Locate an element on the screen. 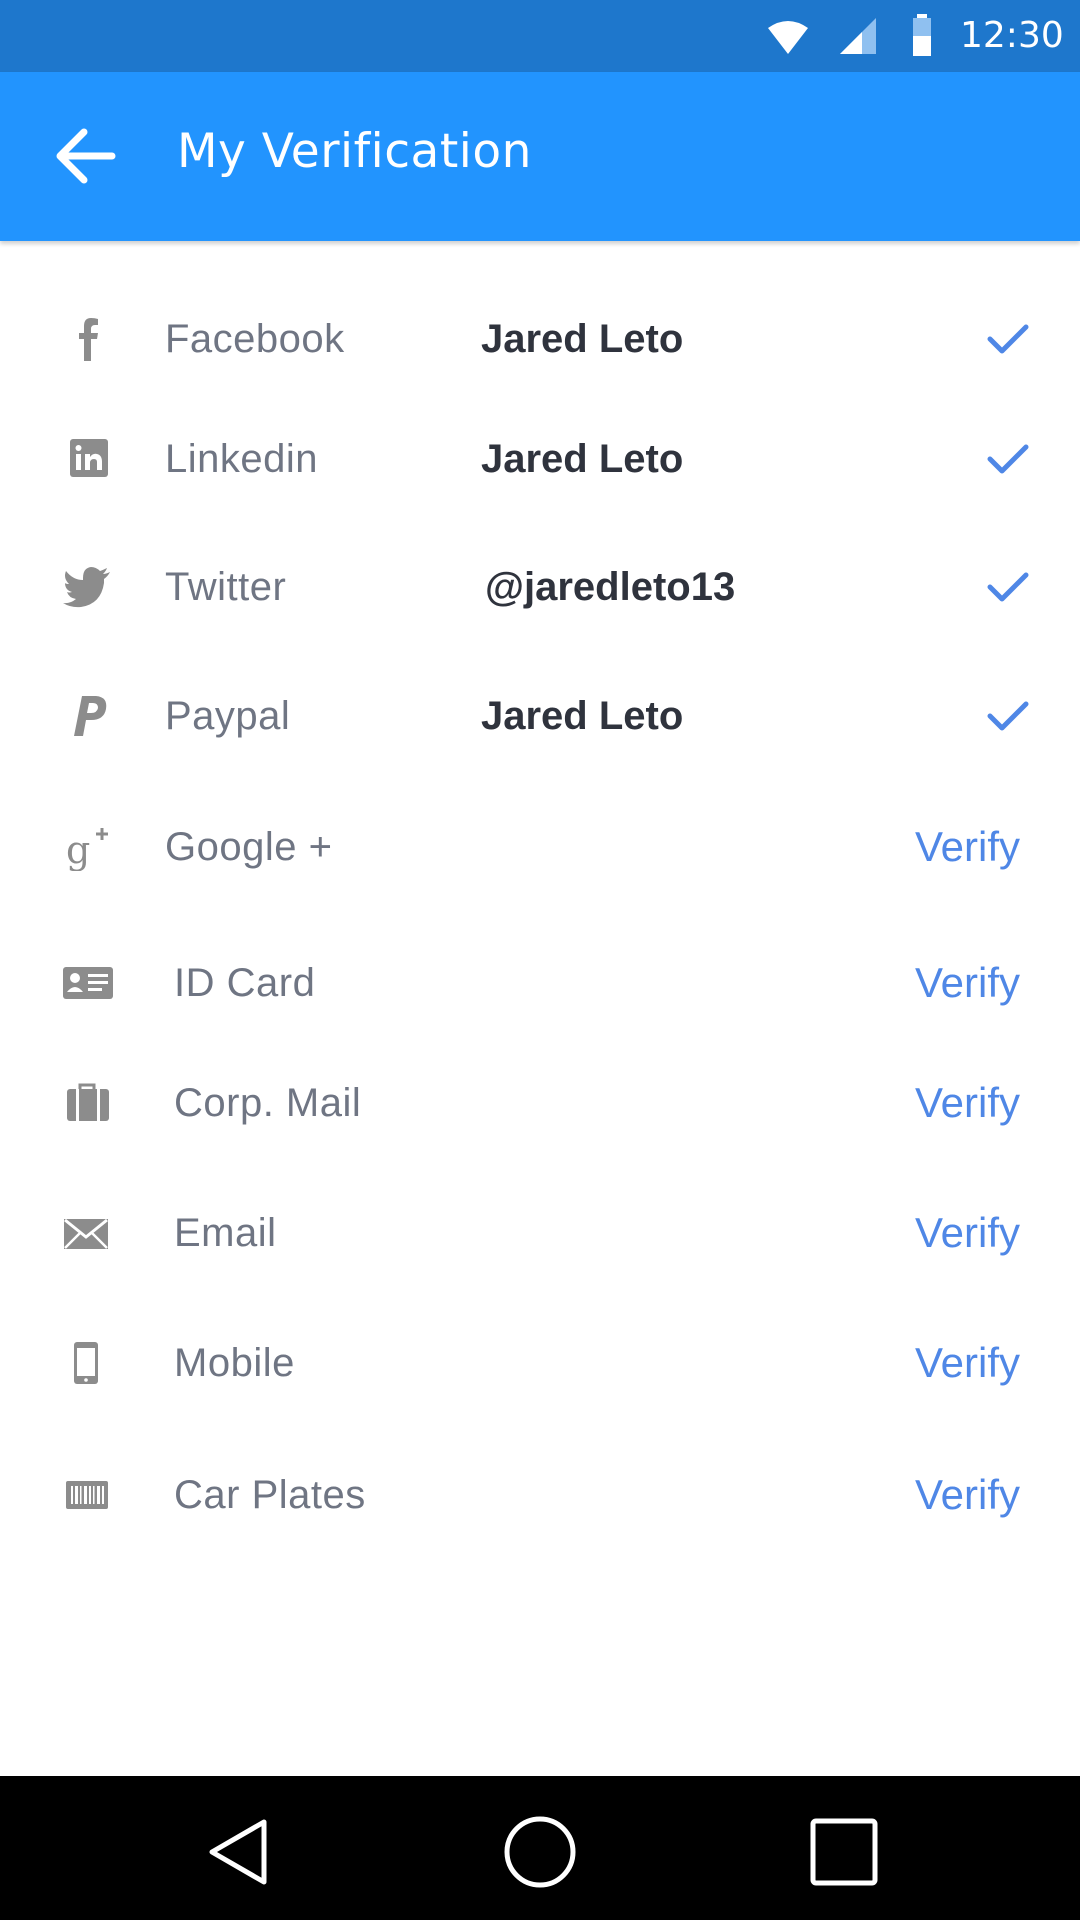 The width and height of the screenshot is (1080, 1920). row-label: Mobile is located at coordinates (234, 1363).